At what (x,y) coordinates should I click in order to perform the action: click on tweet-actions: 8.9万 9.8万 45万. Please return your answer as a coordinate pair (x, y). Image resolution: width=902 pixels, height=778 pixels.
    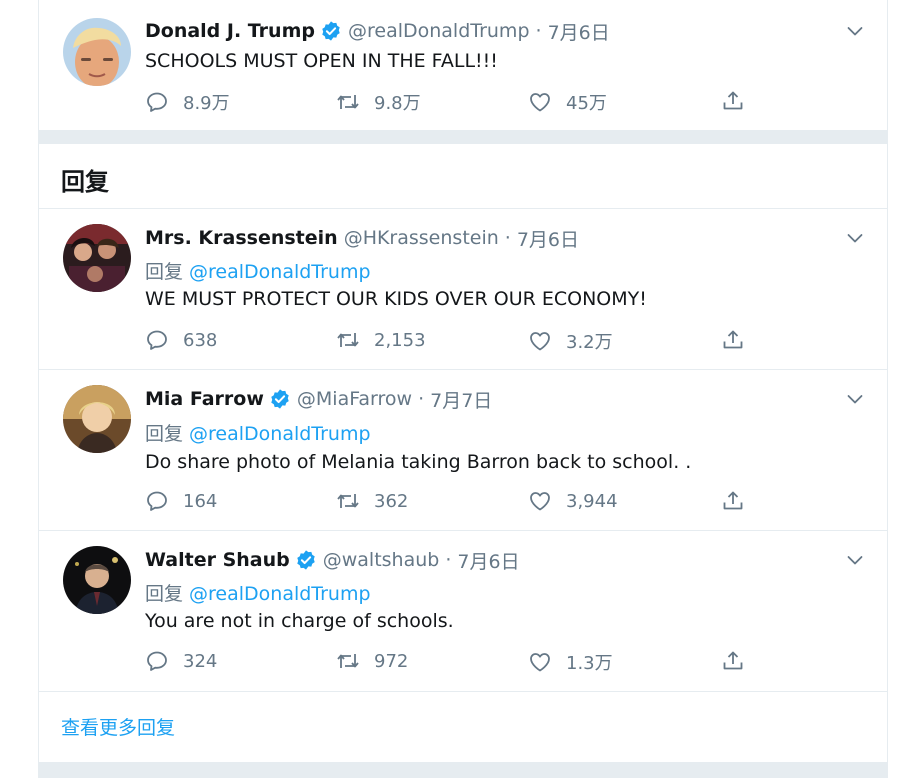
    Looking at the image, I should click on (455, 103).